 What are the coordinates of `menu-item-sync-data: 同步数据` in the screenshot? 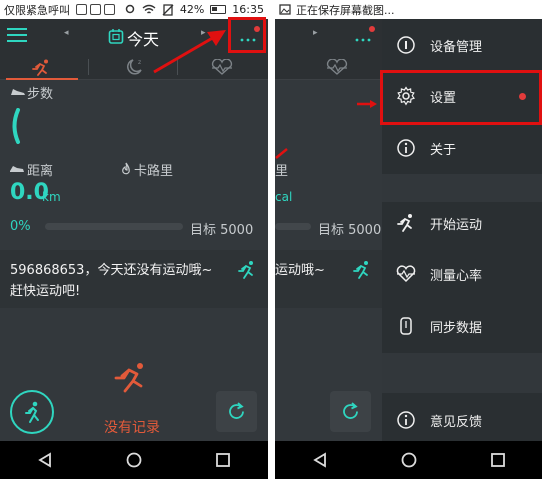 It's located at (462, 326).